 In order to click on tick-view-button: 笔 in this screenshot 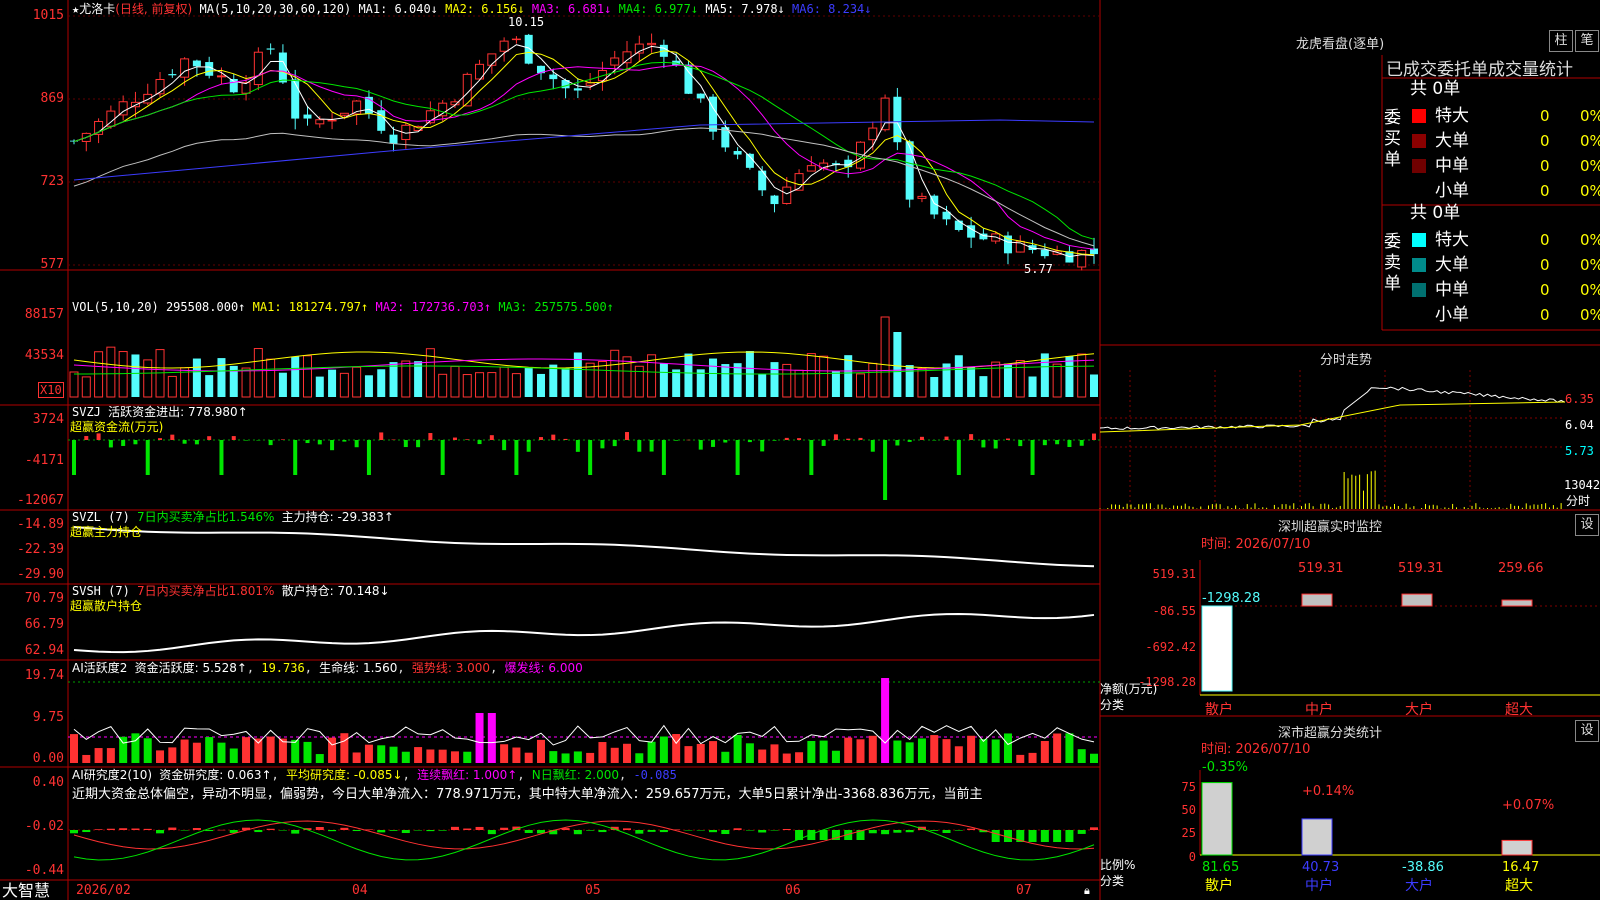, I will do `click(1587, 41)`.